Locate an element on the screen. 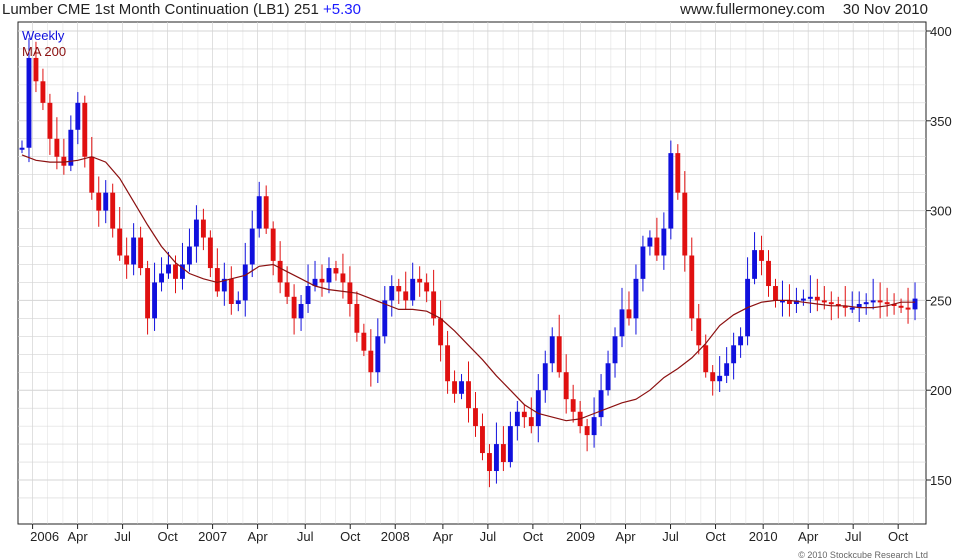 This screenshot has height=560, width=980. y-tick-label: 200 is located at coordinates (941, 390).